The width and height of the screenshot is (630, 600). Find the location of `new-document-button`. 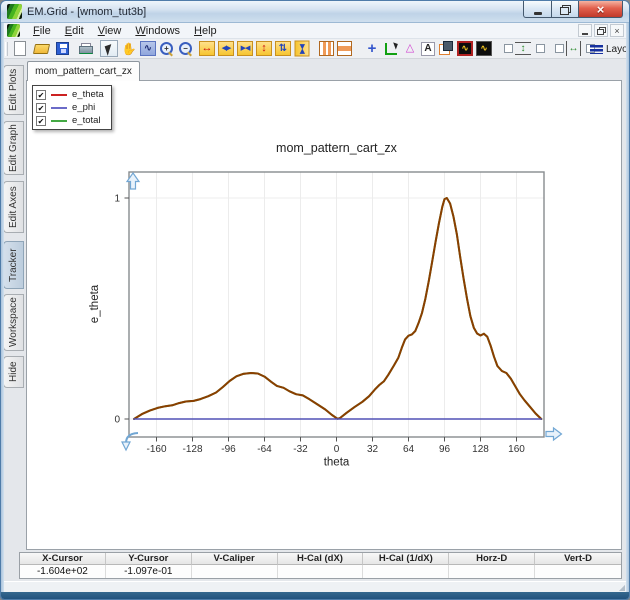

new-document-button is located at coordinates (20, 48).